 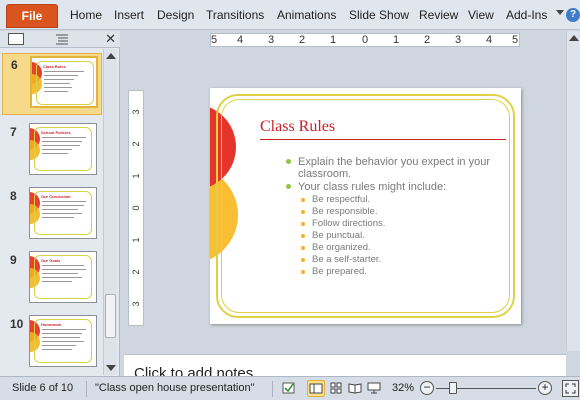 I want to click on normal-view-icon, so click(x=316, y=388).